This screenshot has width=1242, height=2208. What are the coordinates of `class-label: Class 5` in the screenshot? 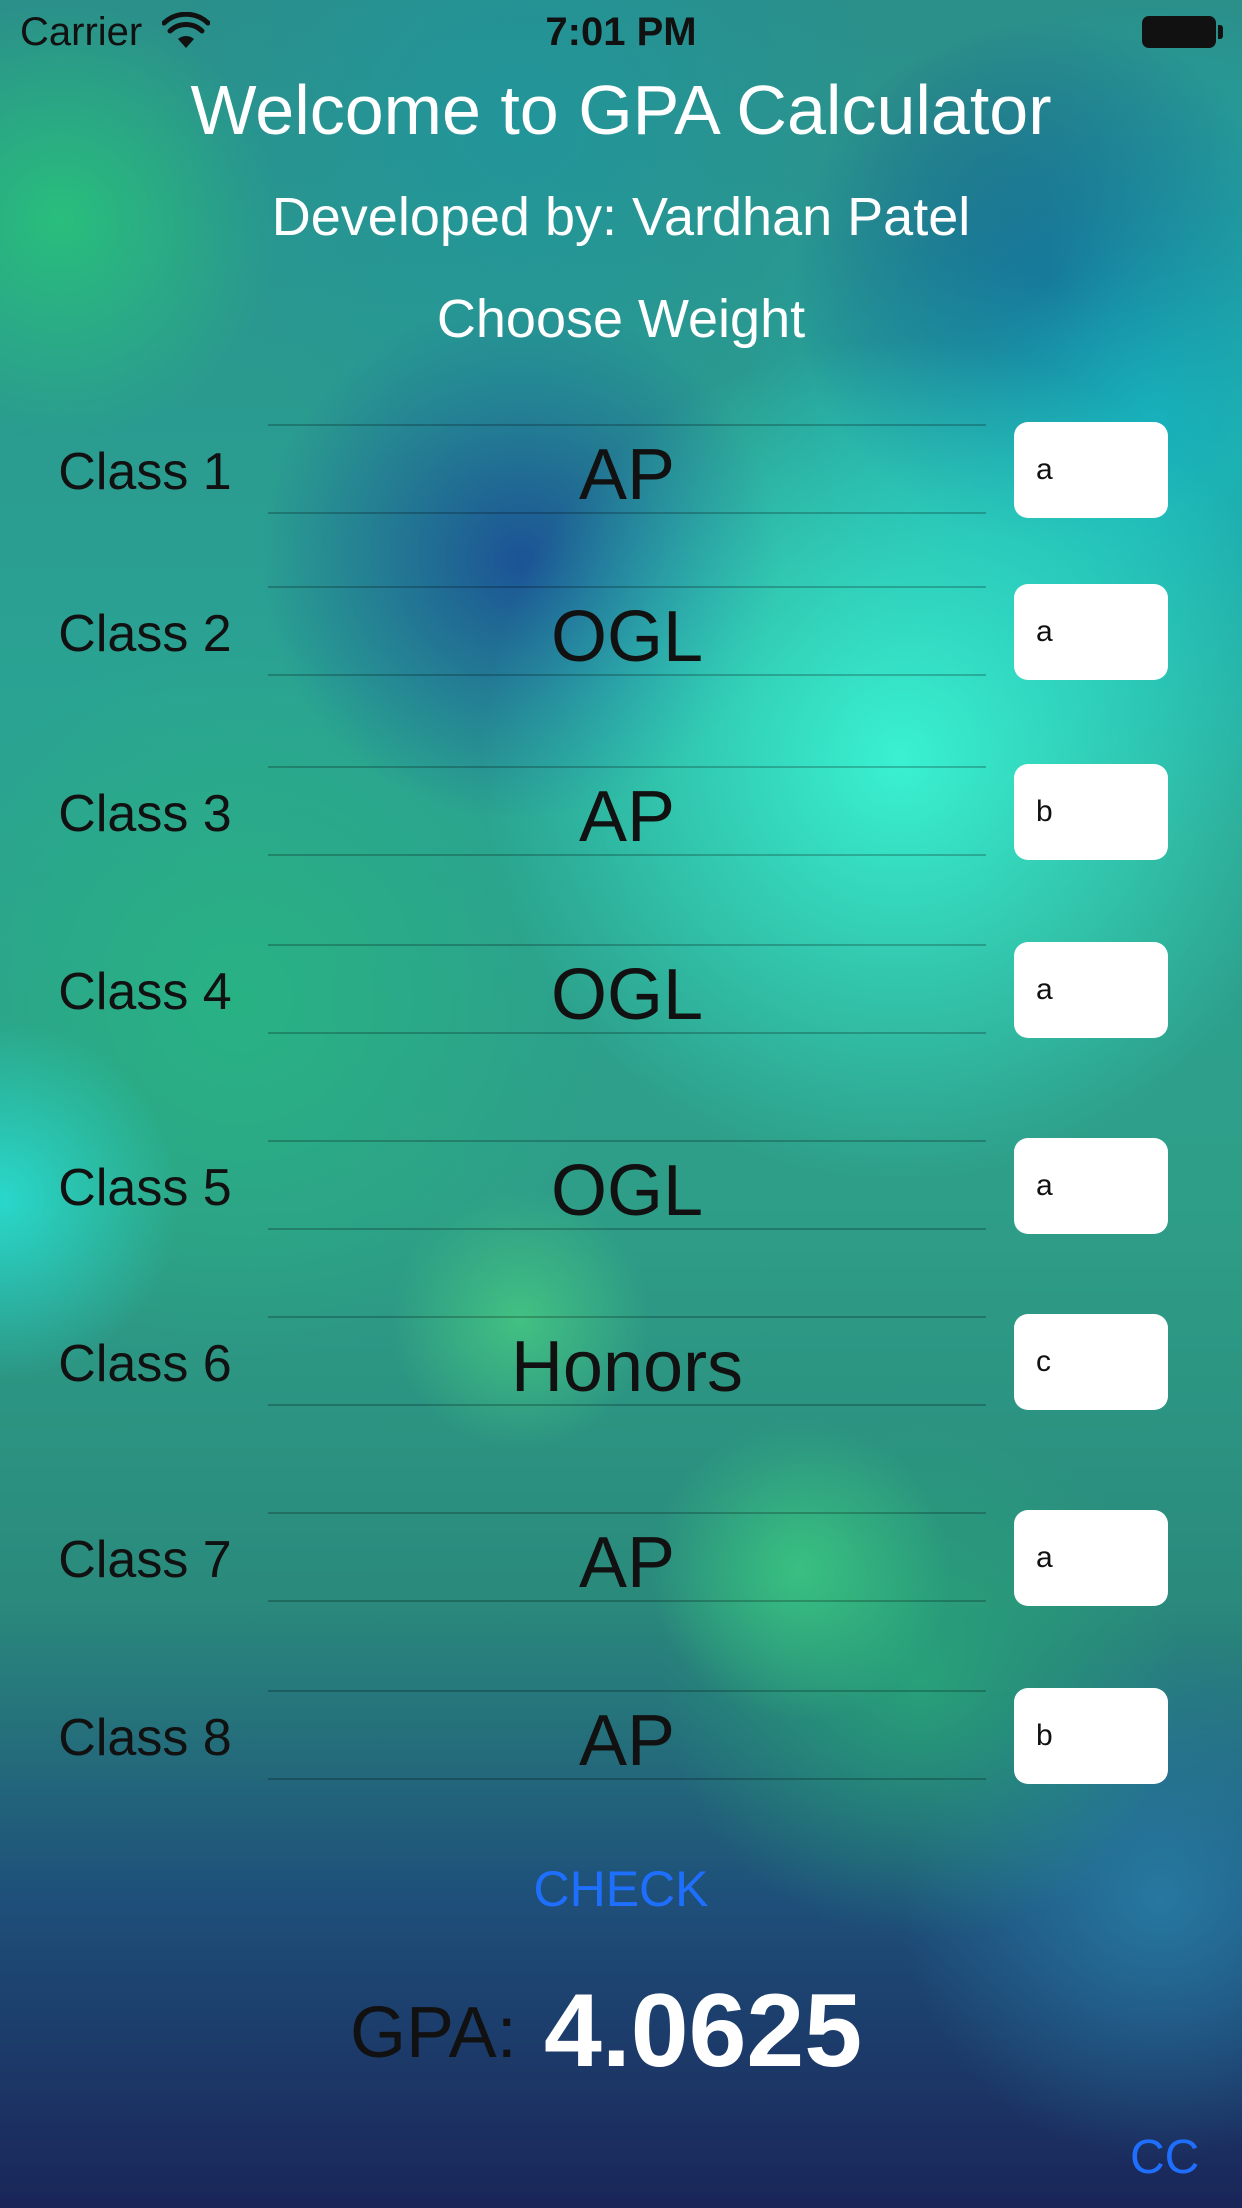 It's located at (145, 1188).